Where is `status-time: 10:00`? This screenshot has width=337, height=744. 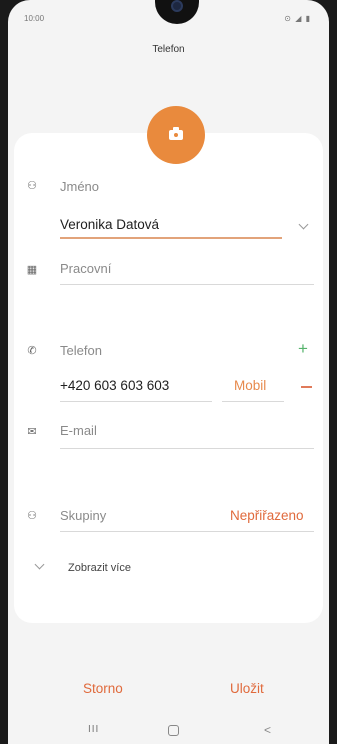 status-time: 10:00 is located at coordinates (34, 18).